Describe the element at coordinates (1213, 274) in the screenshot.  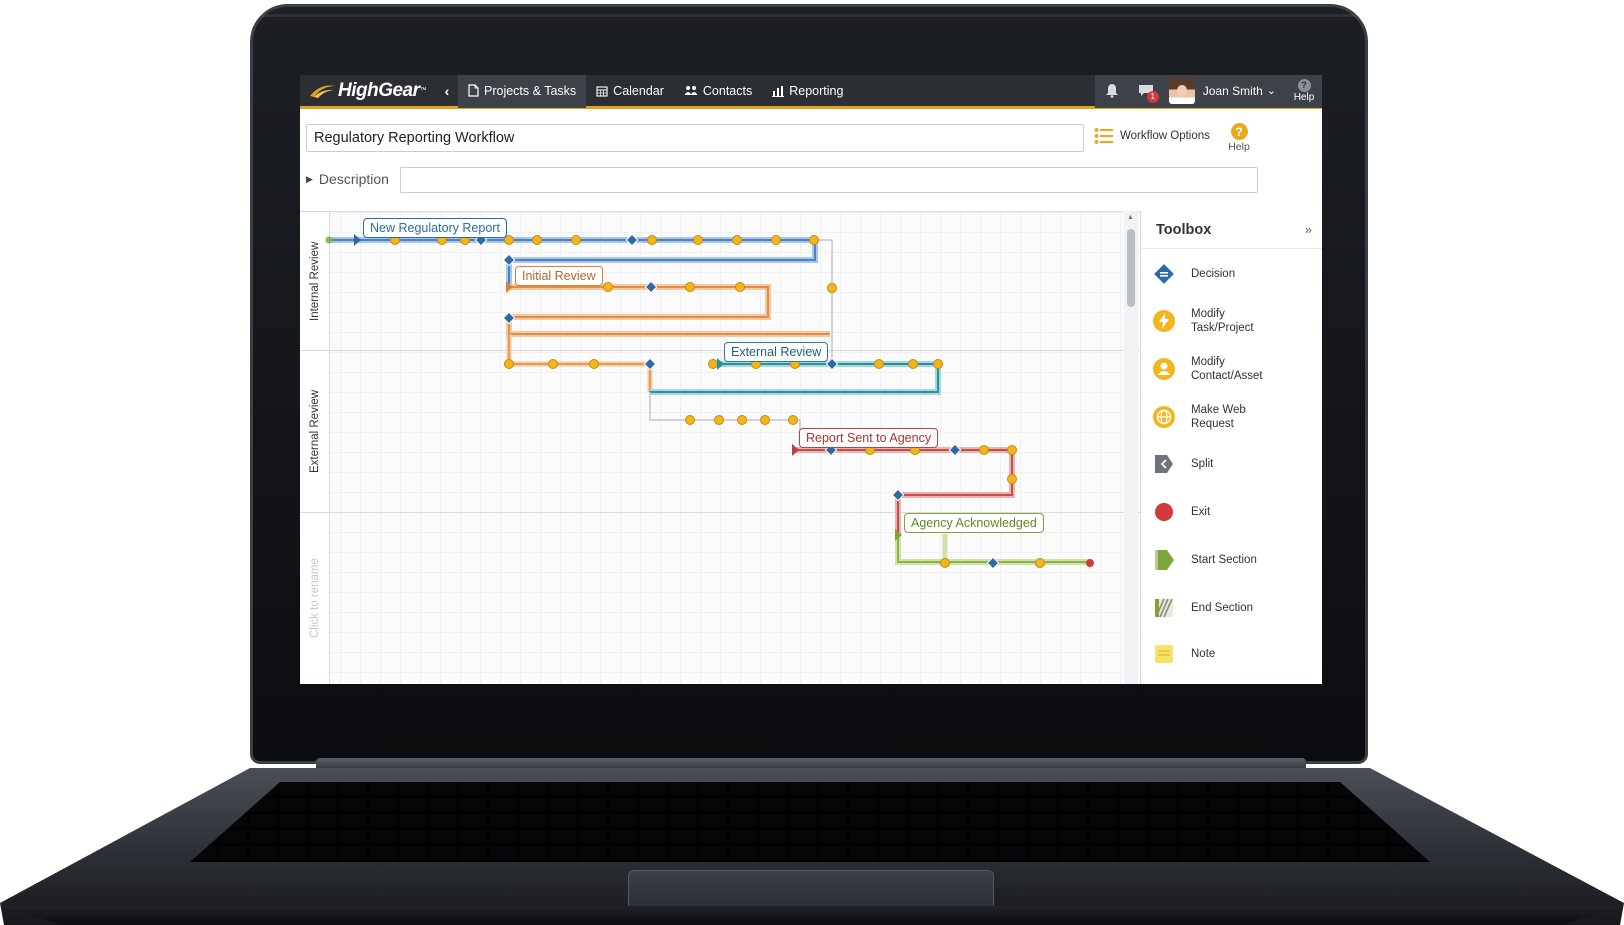
I see `tool-decision-label: Decision` at that location.